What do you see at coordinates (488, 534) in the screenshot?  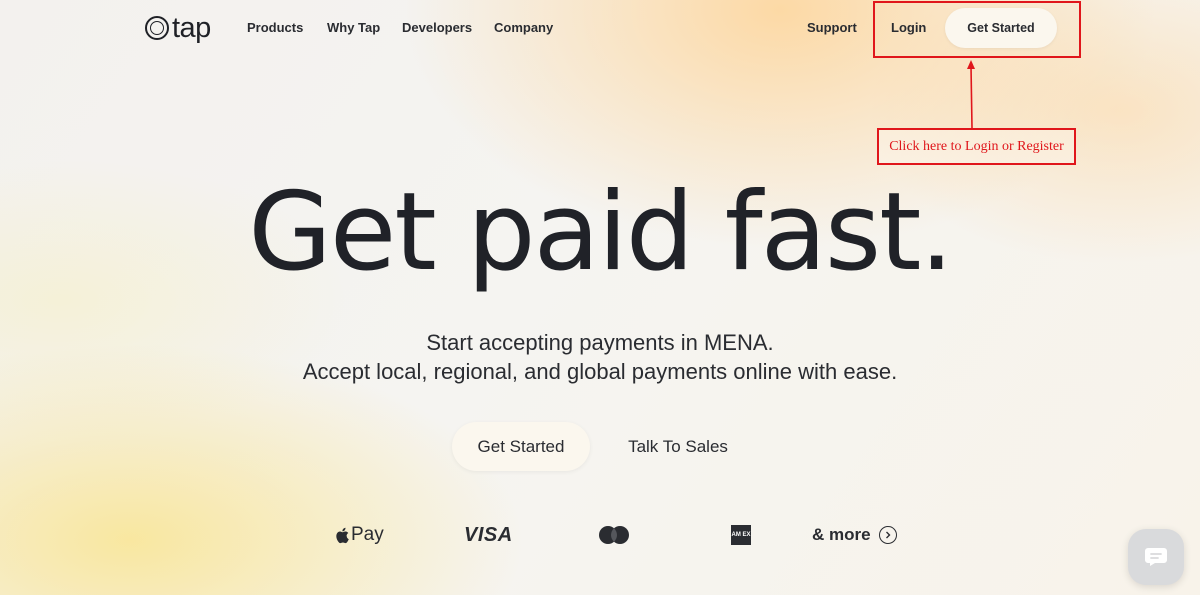 I see `visa-logo: VISA` at bounding box center [488, 534].